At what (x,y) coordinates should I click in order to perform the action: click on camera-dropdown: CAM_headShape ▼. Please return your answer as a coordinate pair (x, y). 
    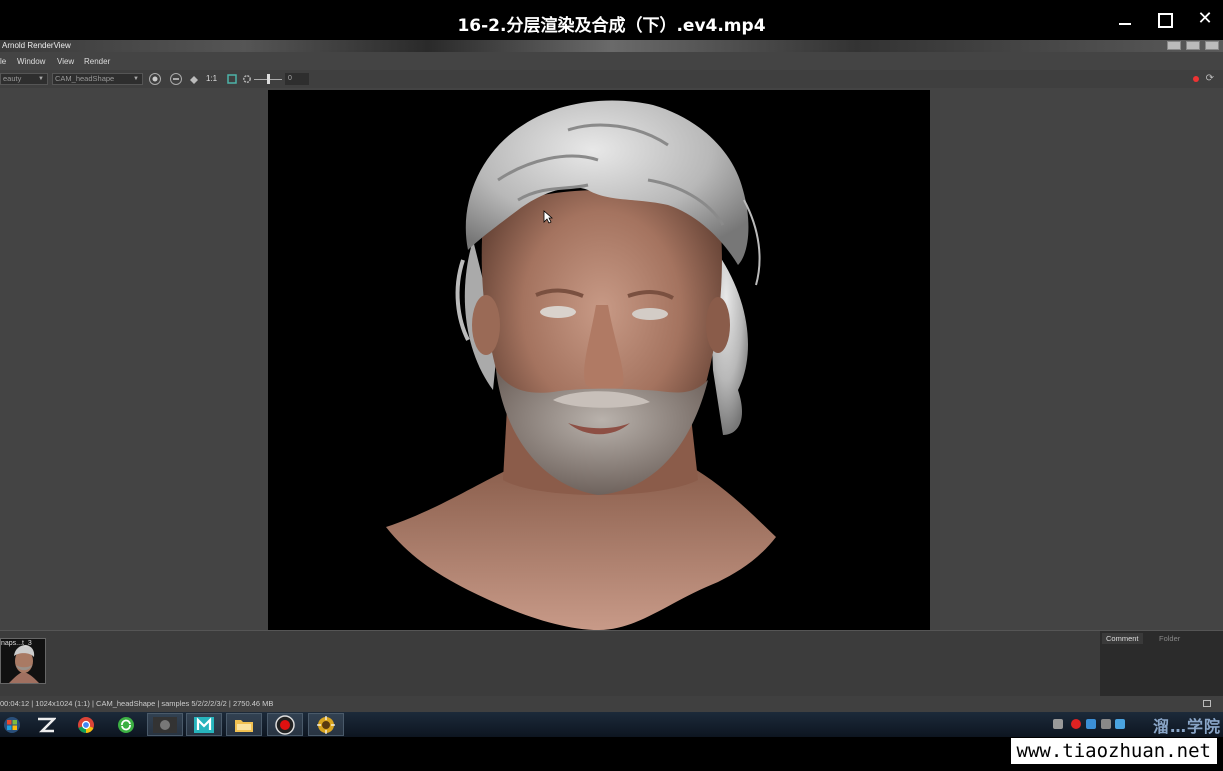
    Looking at the image, I should click on (97, 79).